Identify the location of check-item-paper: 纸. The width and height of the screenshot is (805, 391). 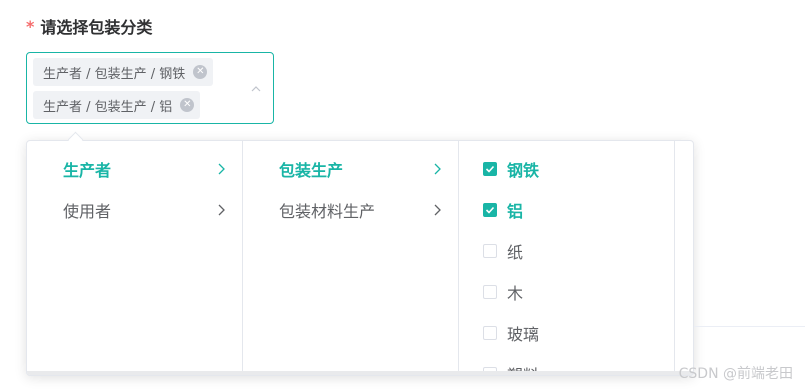
(566, 250).